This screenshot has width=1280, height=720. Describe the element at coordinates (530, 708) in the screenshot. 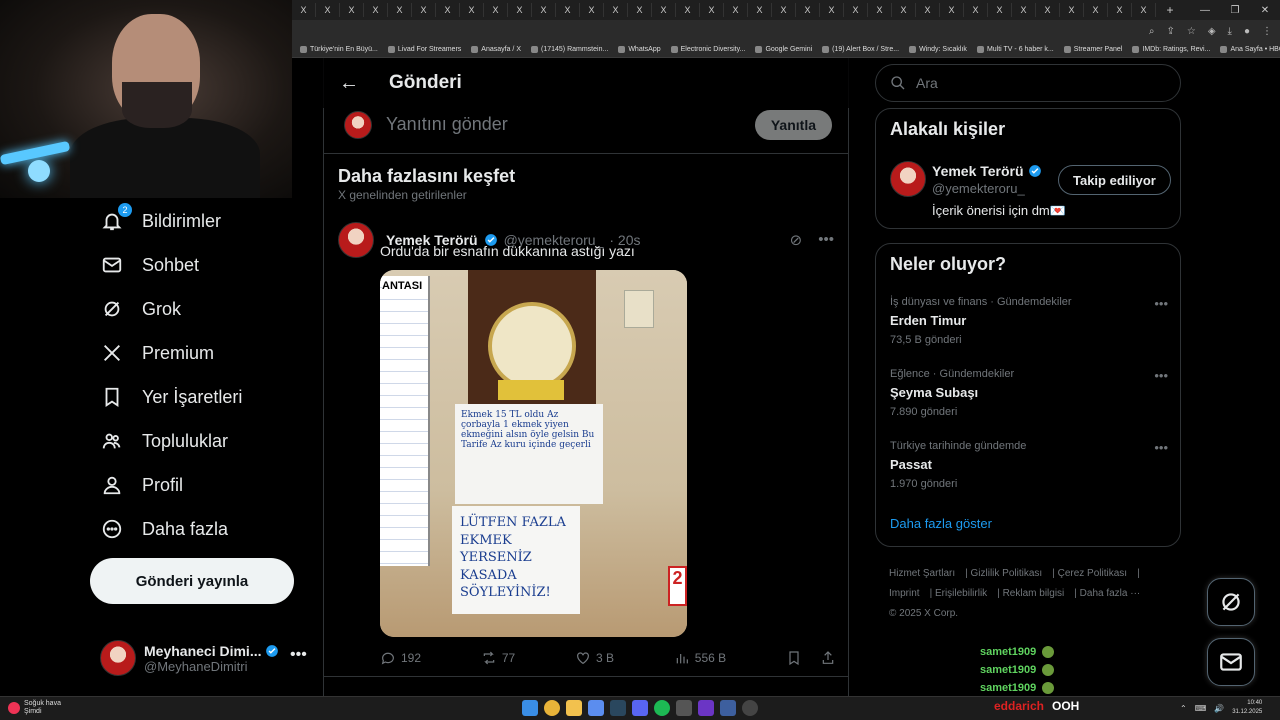

I see `windows-start-icon` at that location.